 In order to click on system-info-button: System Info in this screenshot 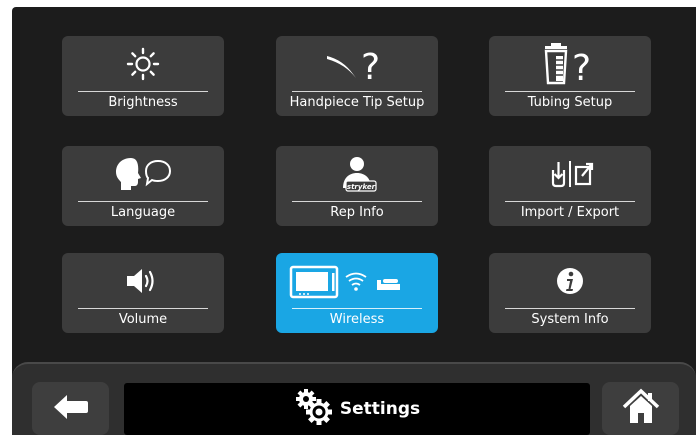, I will do `click(570, 293)`.